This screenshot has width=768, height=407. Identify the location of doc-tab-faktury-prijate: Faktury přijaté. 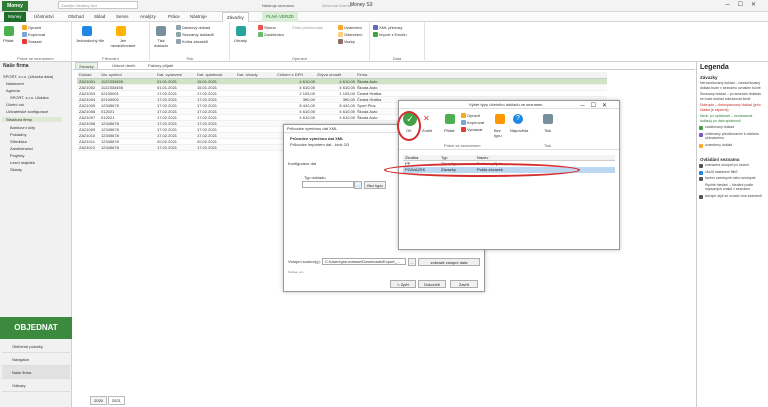
(160, 66).